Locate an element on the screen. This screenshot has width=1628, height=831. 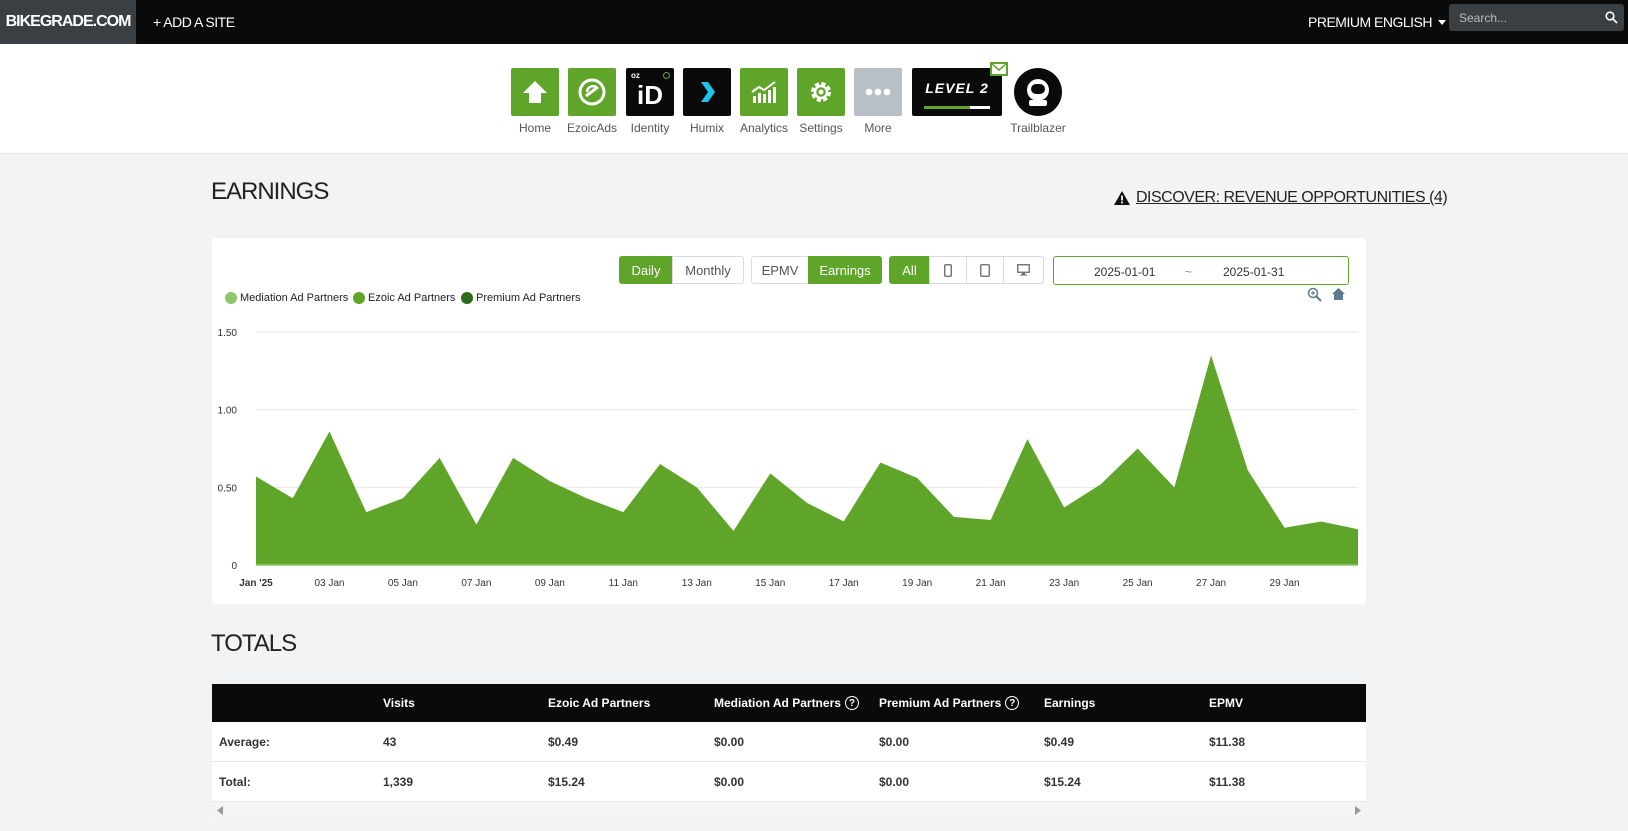
x-tick-label: 29 Jan is located at coordinates (1285, 583).